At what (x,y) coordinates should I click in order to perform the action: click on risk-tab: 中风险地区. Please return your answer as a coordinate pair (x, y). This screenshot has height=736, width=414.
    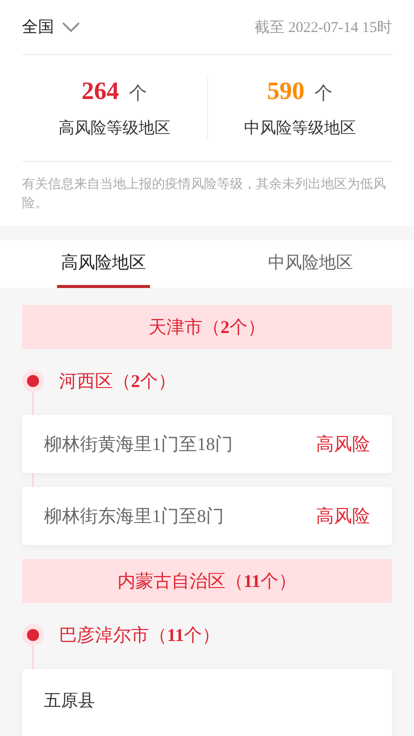
    Looking at the image, I should click on (310, 264).